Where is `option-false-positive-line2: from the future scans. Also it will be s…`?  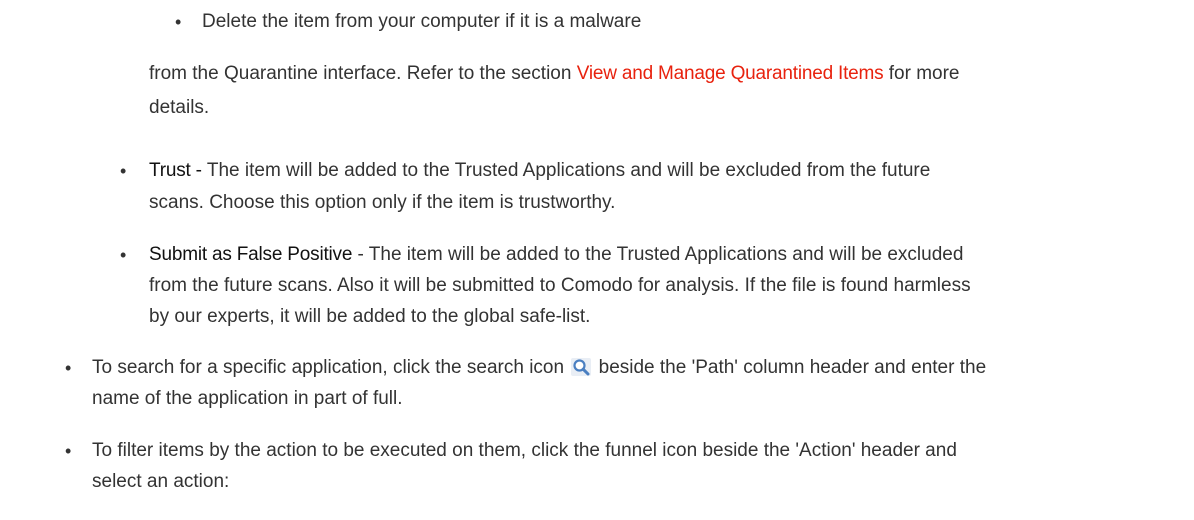
option-false-positive-line2: from the future scans. Also it will be s… is located at coordinates (560, 285).